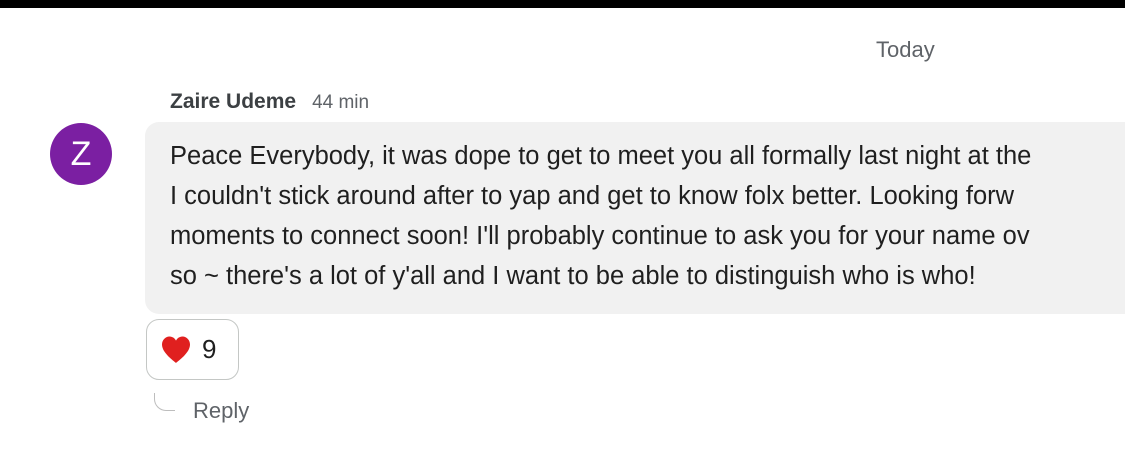  I want to click on avatar-letter: Z, so click(81, 153).